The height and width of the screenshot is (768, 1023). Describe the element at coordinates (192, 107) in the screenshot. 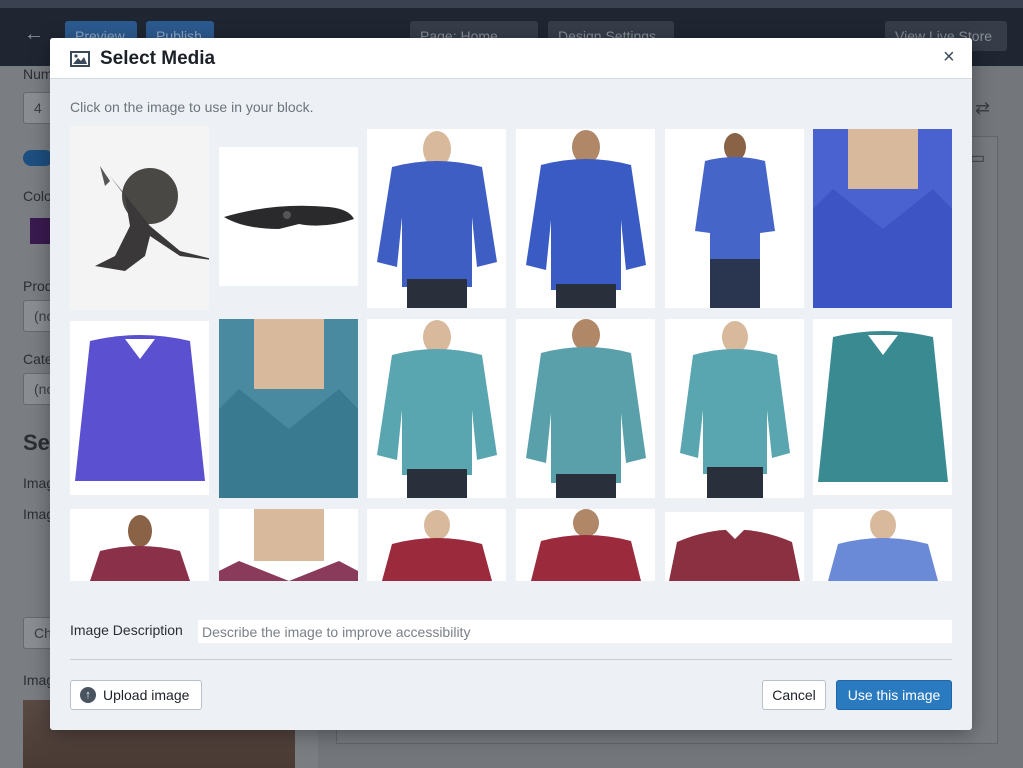

I see `modal-instruction: Click on the image to use in your block.` at that location.